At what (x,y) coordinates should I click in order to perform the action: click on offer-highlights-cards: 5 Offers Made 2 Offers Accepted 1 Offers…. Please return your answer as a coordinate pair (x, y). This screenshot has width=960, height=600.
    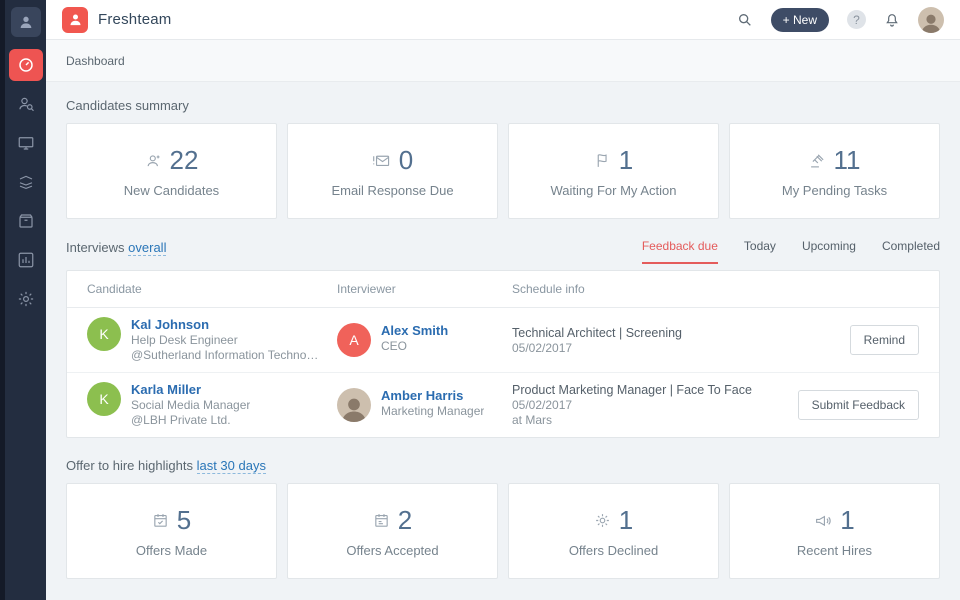
    Looking at the image, I should click on (503, 531).